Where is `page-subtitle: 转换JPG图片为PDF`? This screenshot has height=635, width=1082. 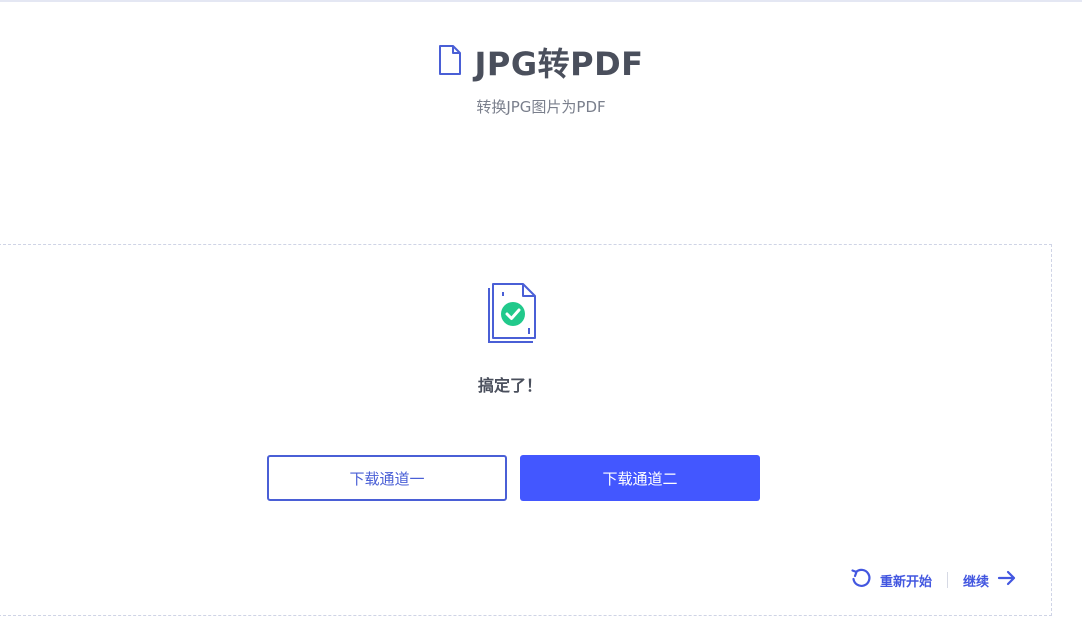
page-subtitle: 转换JPG图片为PDF is located at coordinates (541, 107).